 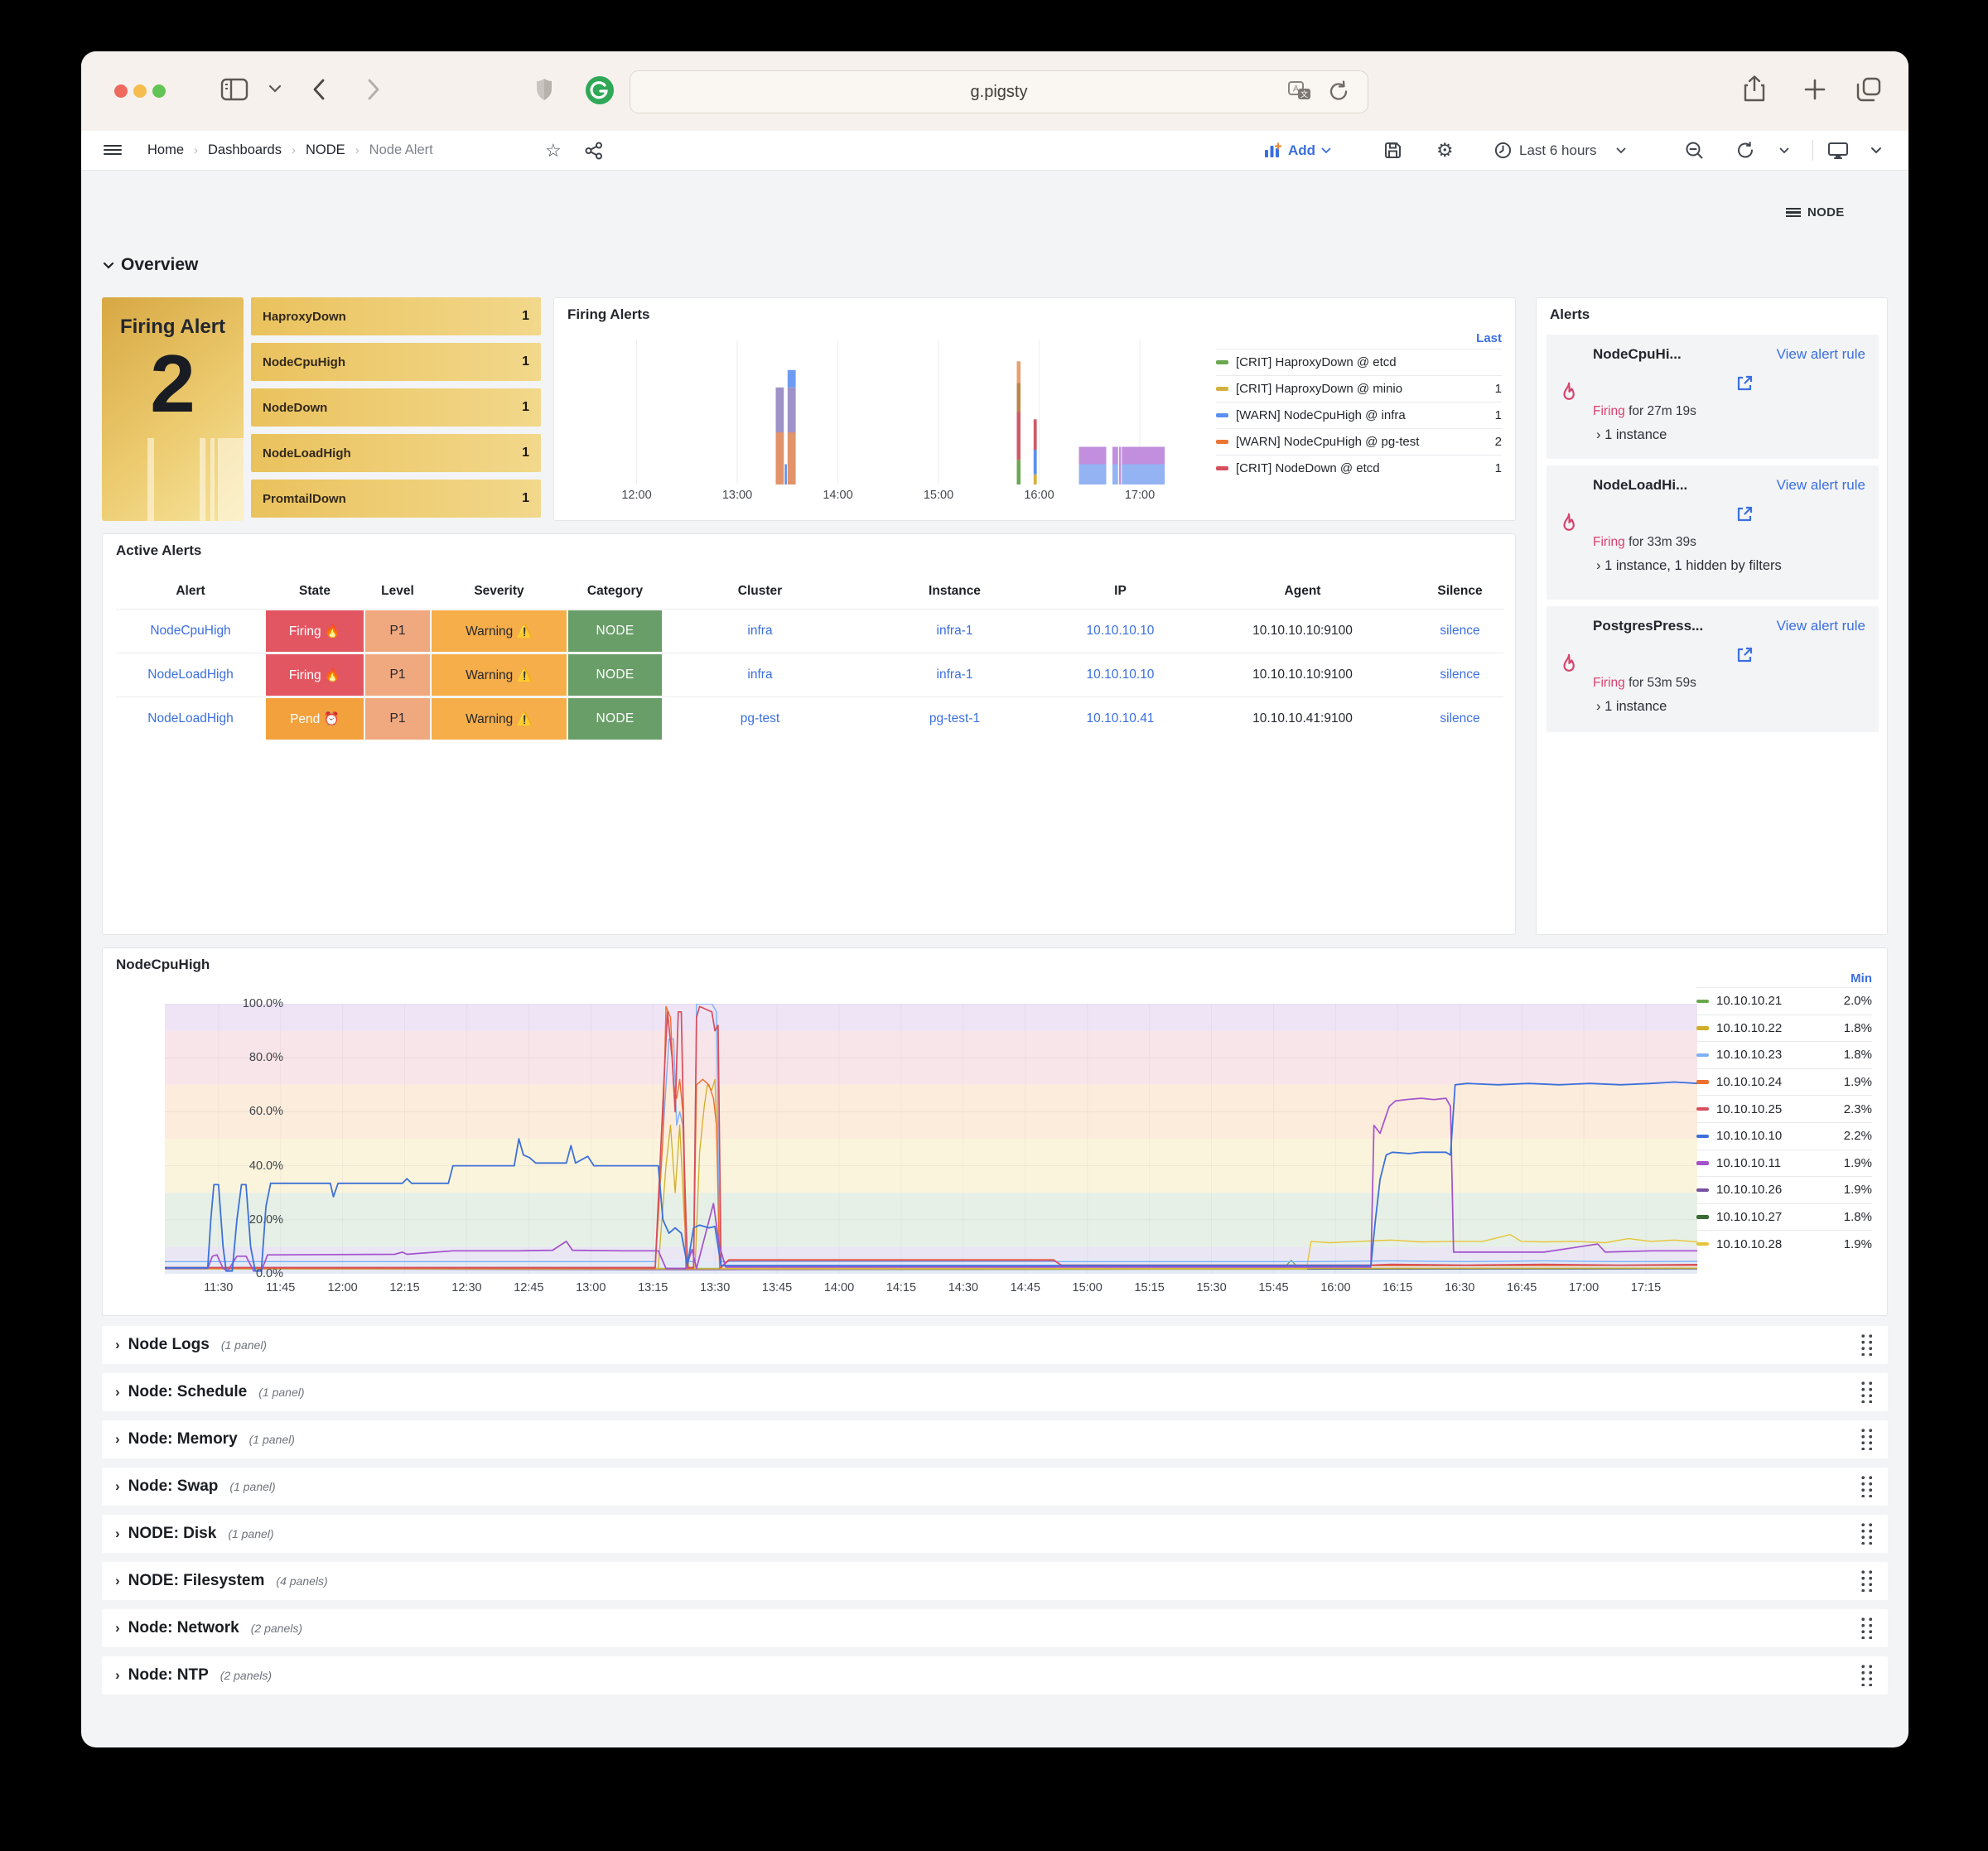 I want to click on column-header-category: Category, so click(x=615, y=592).